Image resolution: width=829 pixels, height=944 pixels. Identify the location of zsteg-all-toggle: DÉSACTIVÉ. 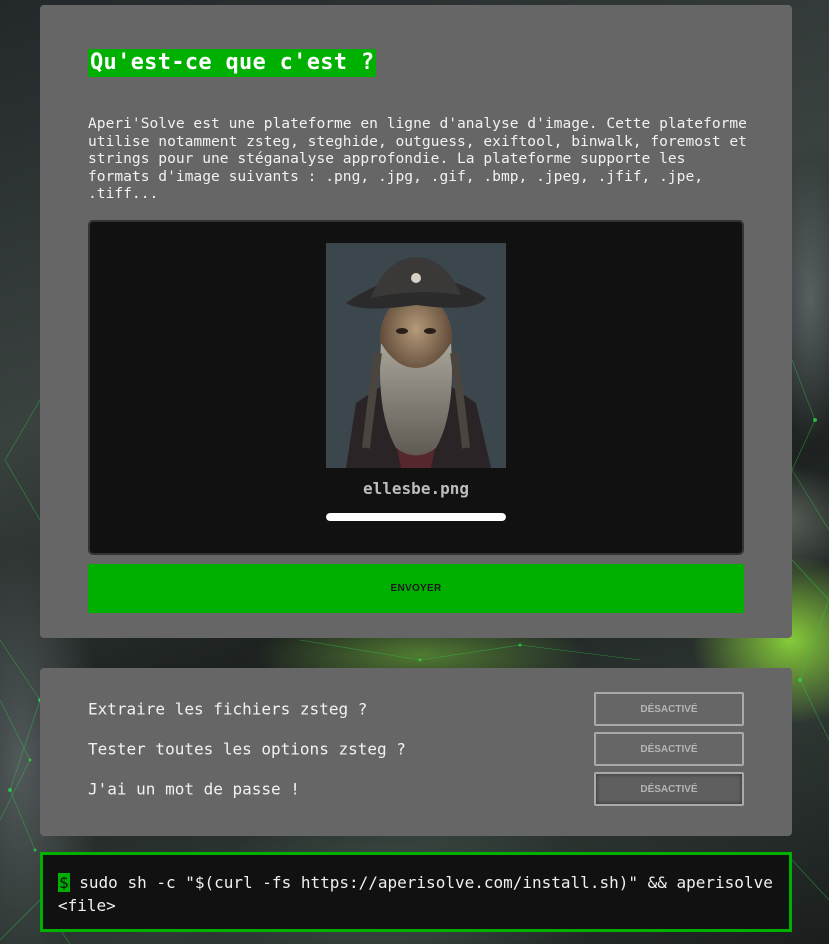
(669, 749).